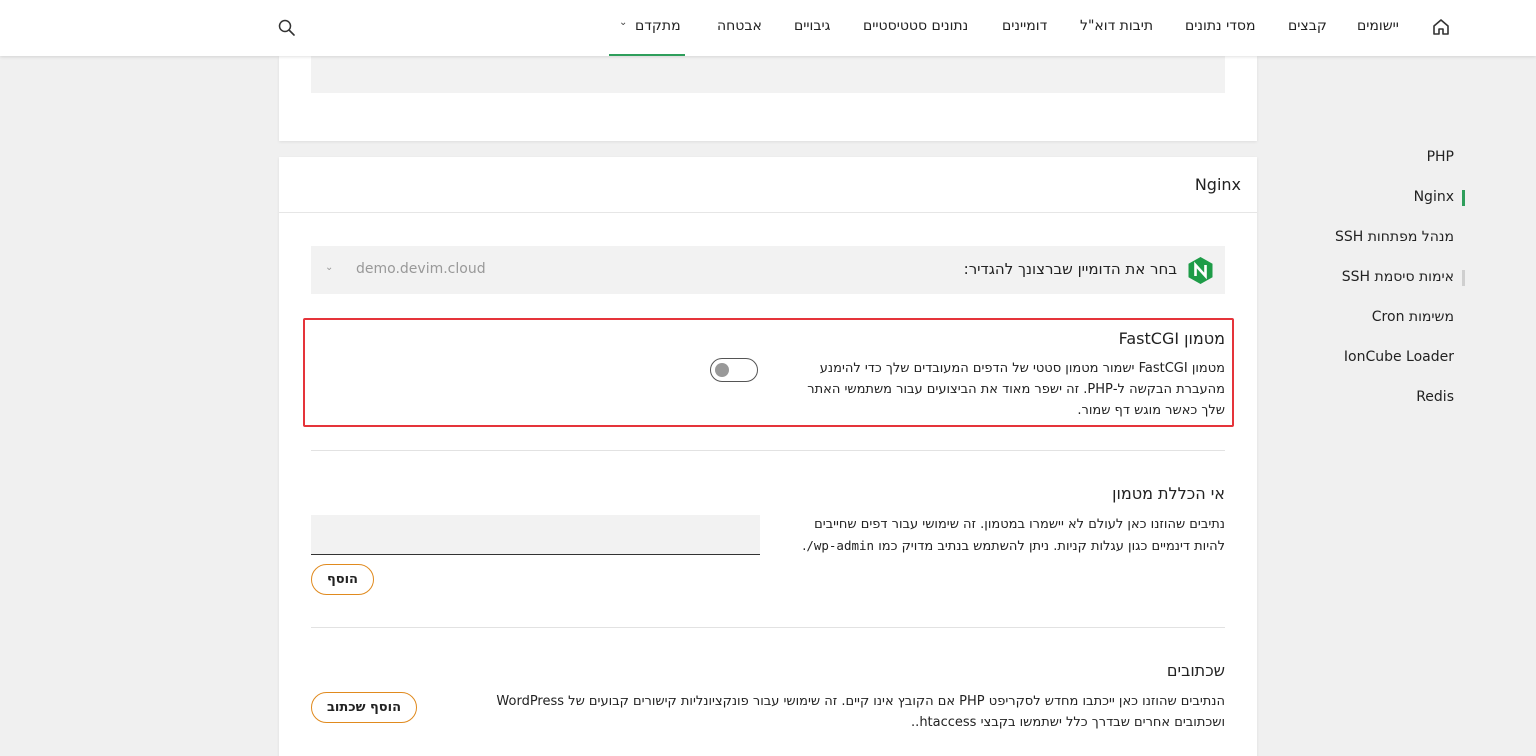  Describe the element at coordinates (1168, 493) in the screenshot. I see `cache-exclusion-title: אי הכללת מטמון` at that location.